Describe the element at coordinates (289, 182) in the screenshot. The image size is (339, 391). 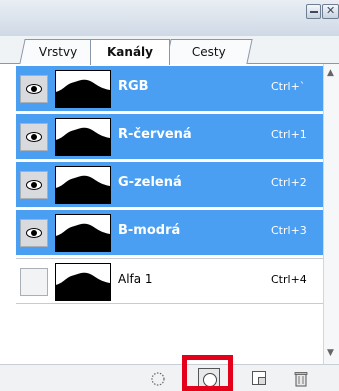
I see `channel-shortcut: Ctrl+2` at that location.